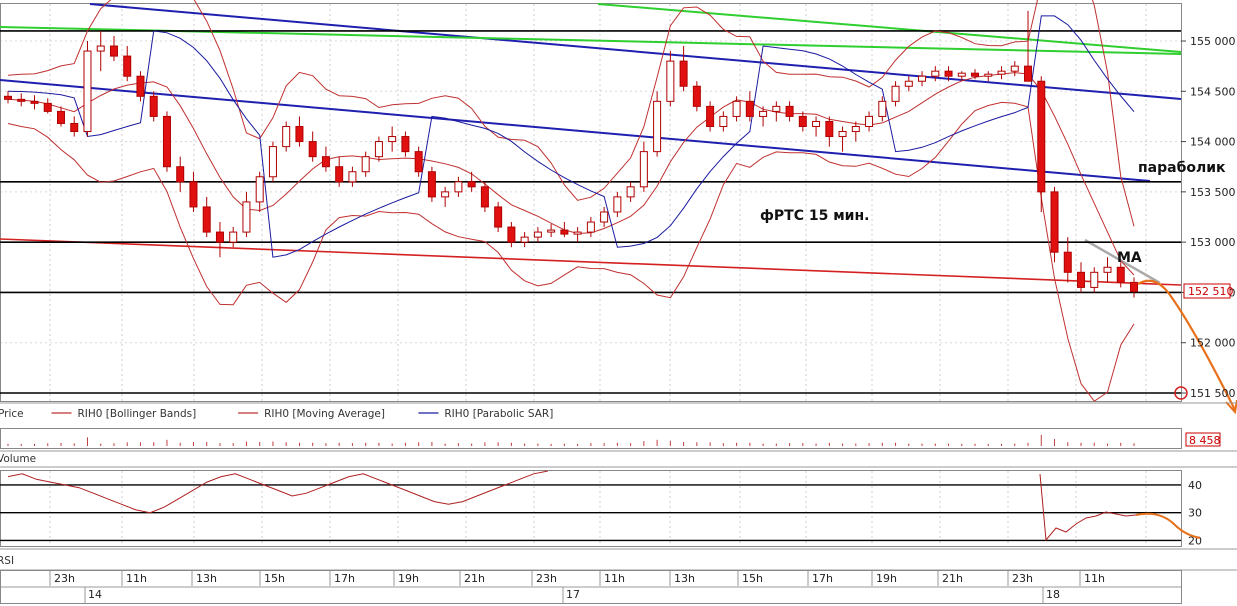 Image resolution: width=1237 pixels, height=606 pixels. I want to click on time-label-3: 15h, so click(274, 578).